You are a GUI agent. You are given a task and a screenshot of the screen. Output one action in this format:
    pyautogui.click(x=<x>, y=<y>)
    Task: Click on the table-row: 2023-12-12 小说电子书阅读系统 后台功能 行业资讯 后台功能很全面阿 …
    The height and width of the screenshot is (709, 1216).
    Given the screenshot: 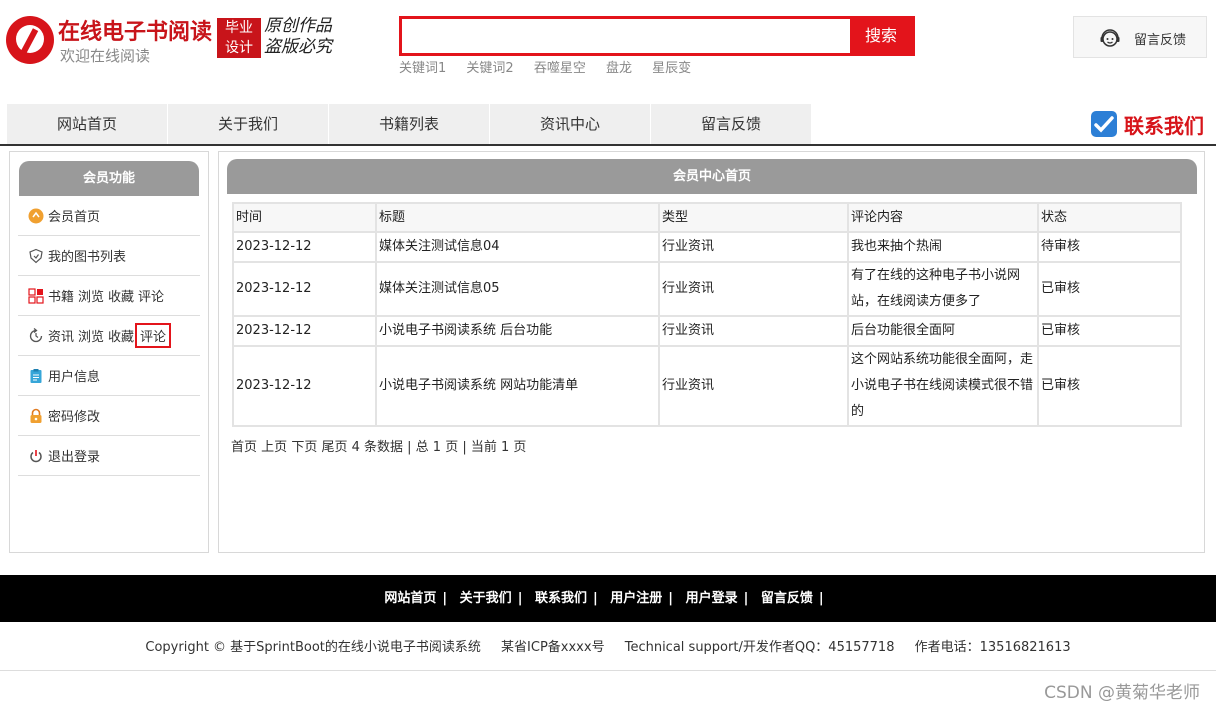 What is the action you would take?
    pyautogui.click(x=707, y=331)
    